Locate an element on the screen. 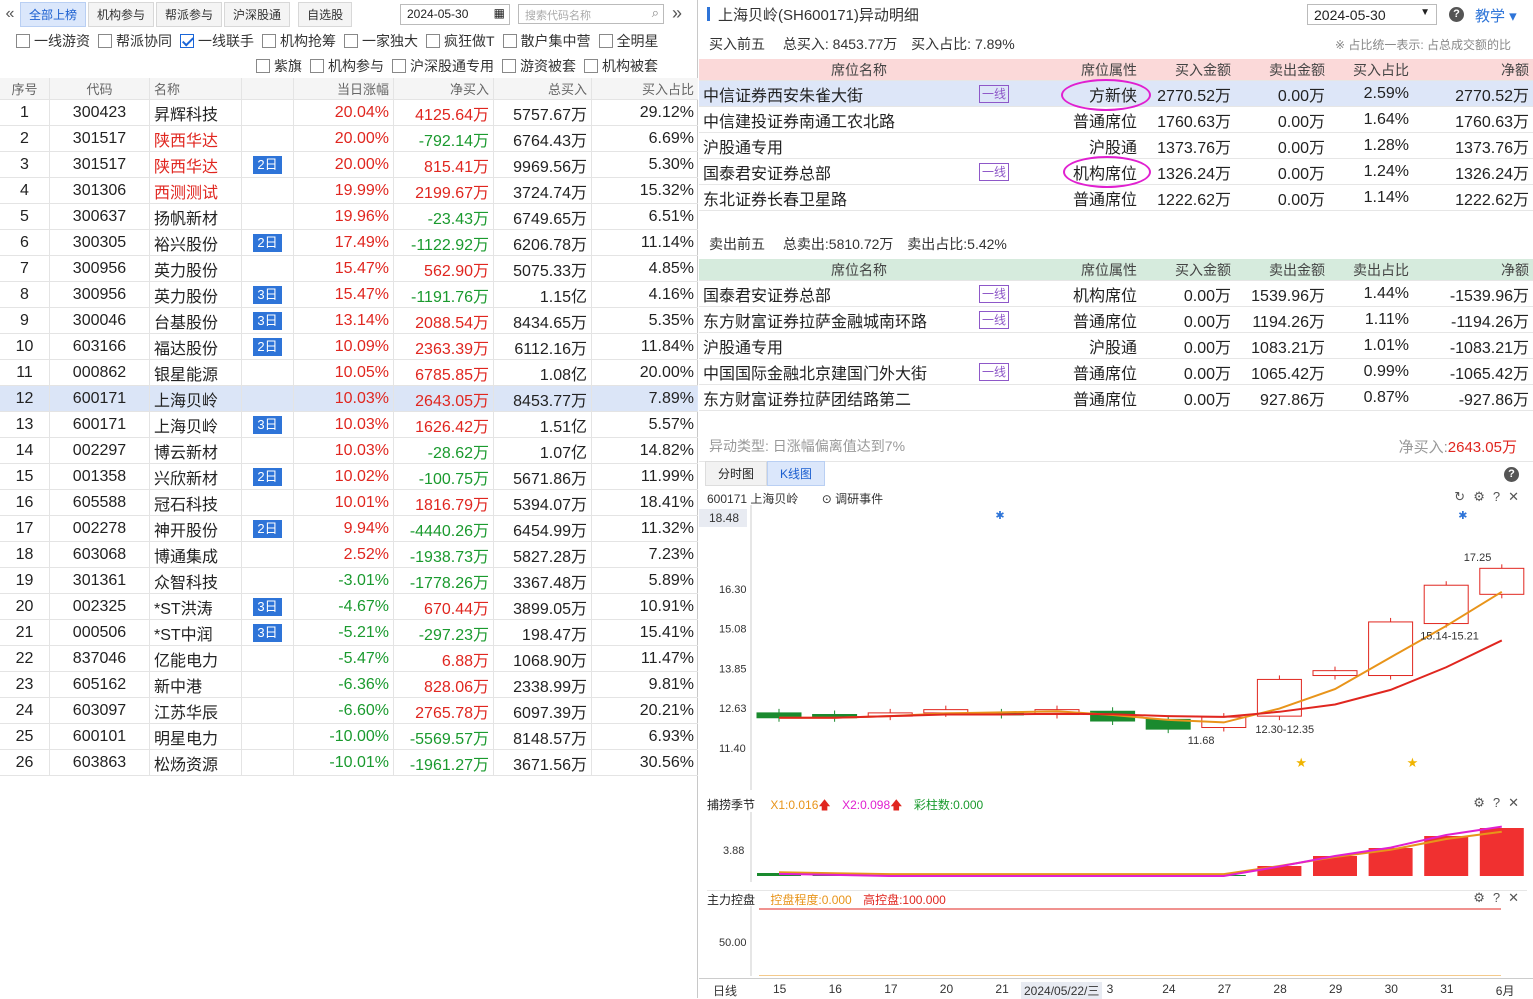 The width and height of the screenshot is (1533, 999). table-row: 7 300956 英力股份 15.47% 562.90万 5075.33万 4.85% is located at coordinates (349, 269).